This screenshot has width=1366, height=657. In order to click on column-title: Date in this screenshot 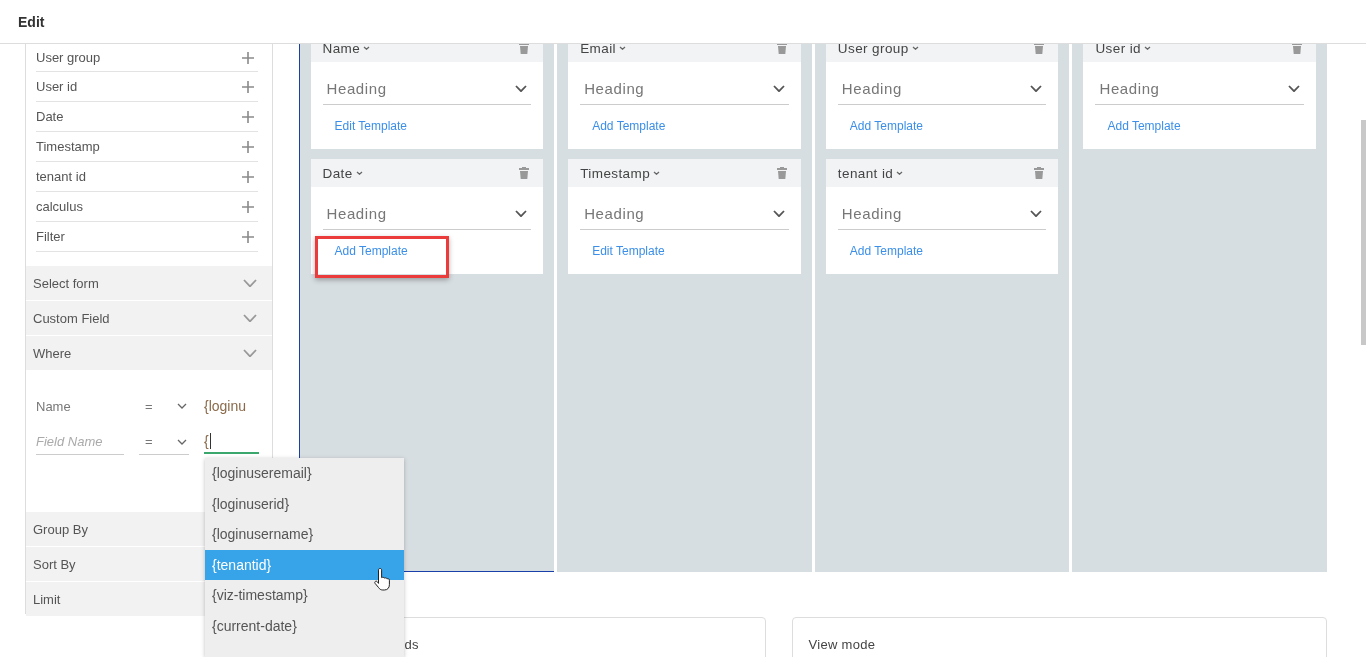, I will do `click(342, 173)`.